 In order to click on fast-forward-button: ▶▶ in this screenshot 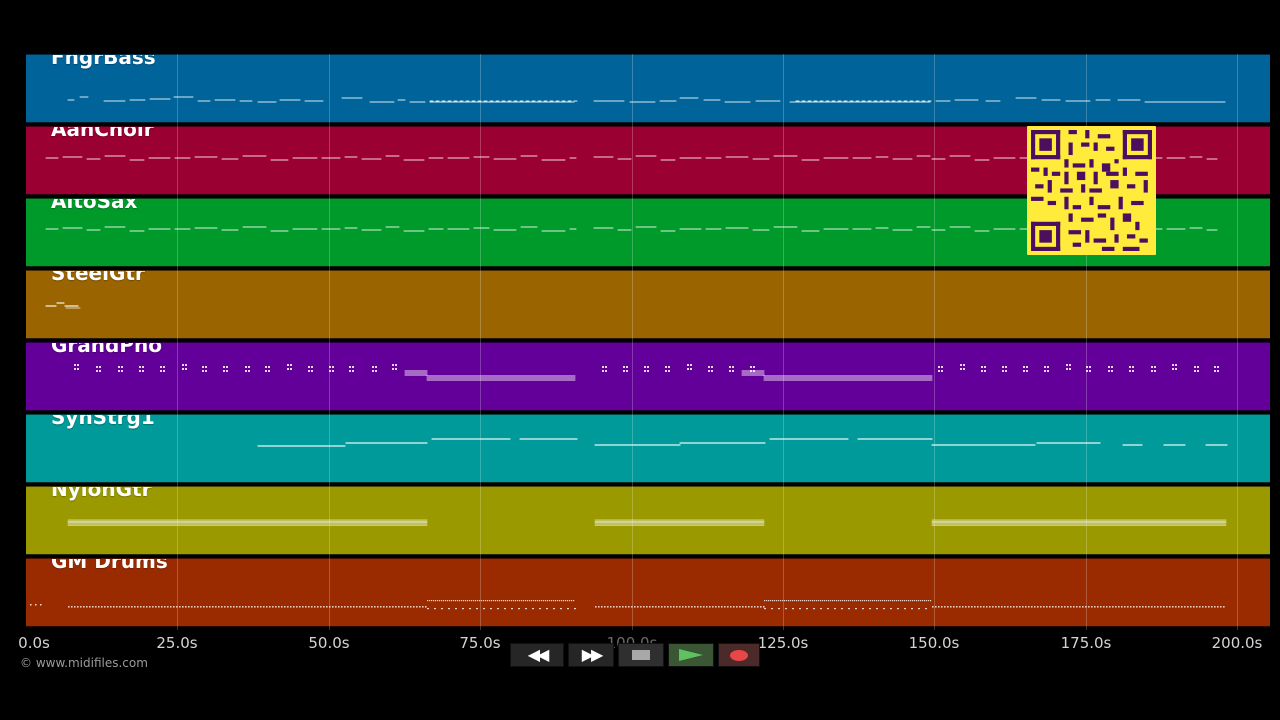, I will do `click(591, 655)`.